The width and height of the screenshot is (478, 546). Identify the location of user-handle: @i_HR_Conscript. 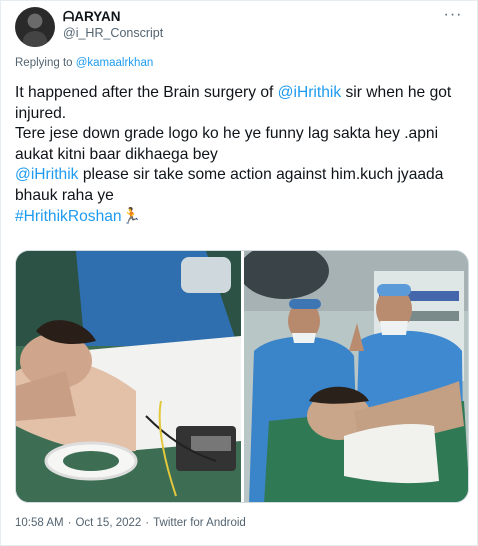
(113, 33).